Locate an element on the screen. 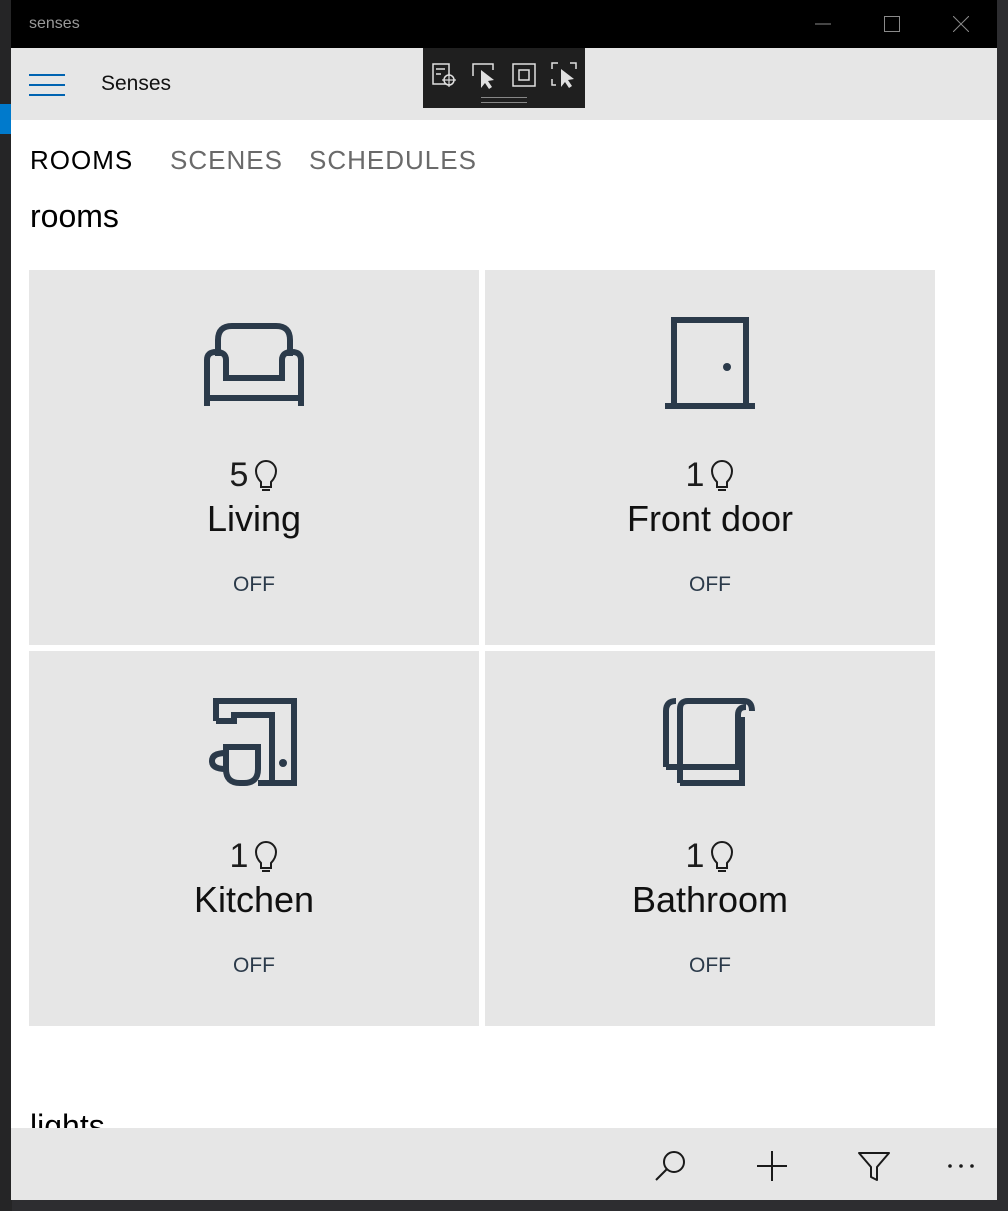 This screenshot has width=1008, height=1211. layout-adorner-icon is located at coordinates (524, 75).